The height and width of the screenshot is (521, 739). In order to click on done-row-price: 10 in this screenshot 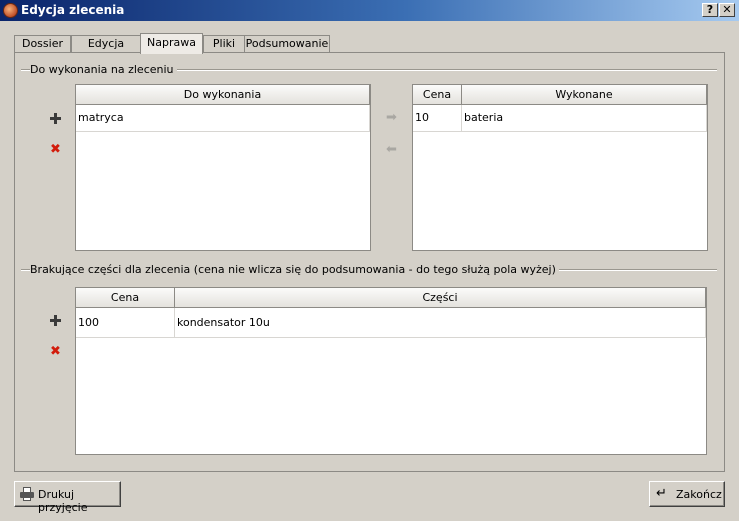, I will do `click(437, 118)`.